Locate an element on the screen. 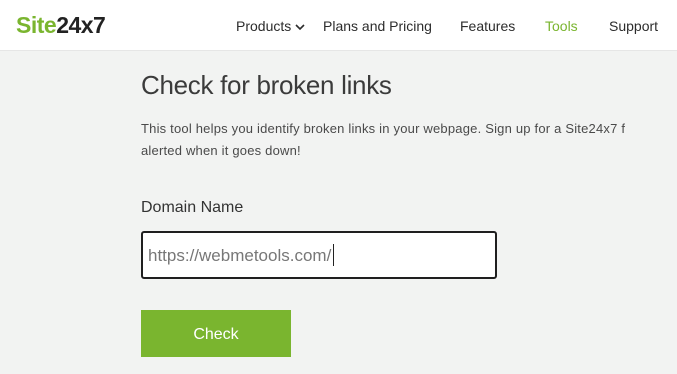  nav-products-label: Products is located at coordinates (264, 26).